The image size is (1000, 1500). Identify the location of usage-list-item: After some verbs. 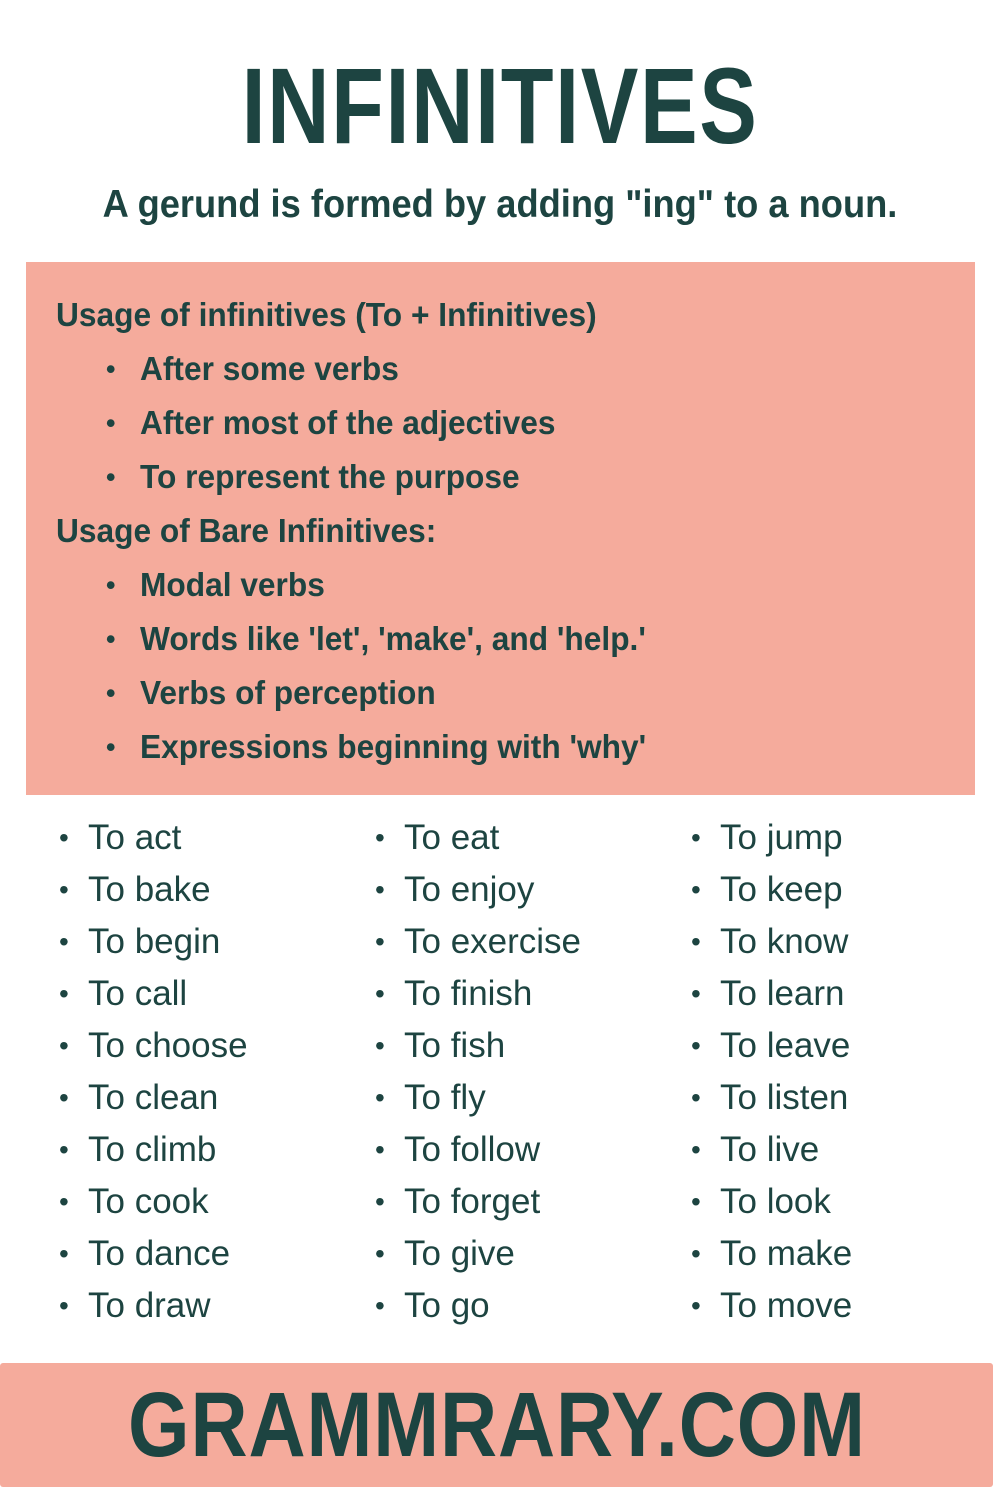
(520, 369).